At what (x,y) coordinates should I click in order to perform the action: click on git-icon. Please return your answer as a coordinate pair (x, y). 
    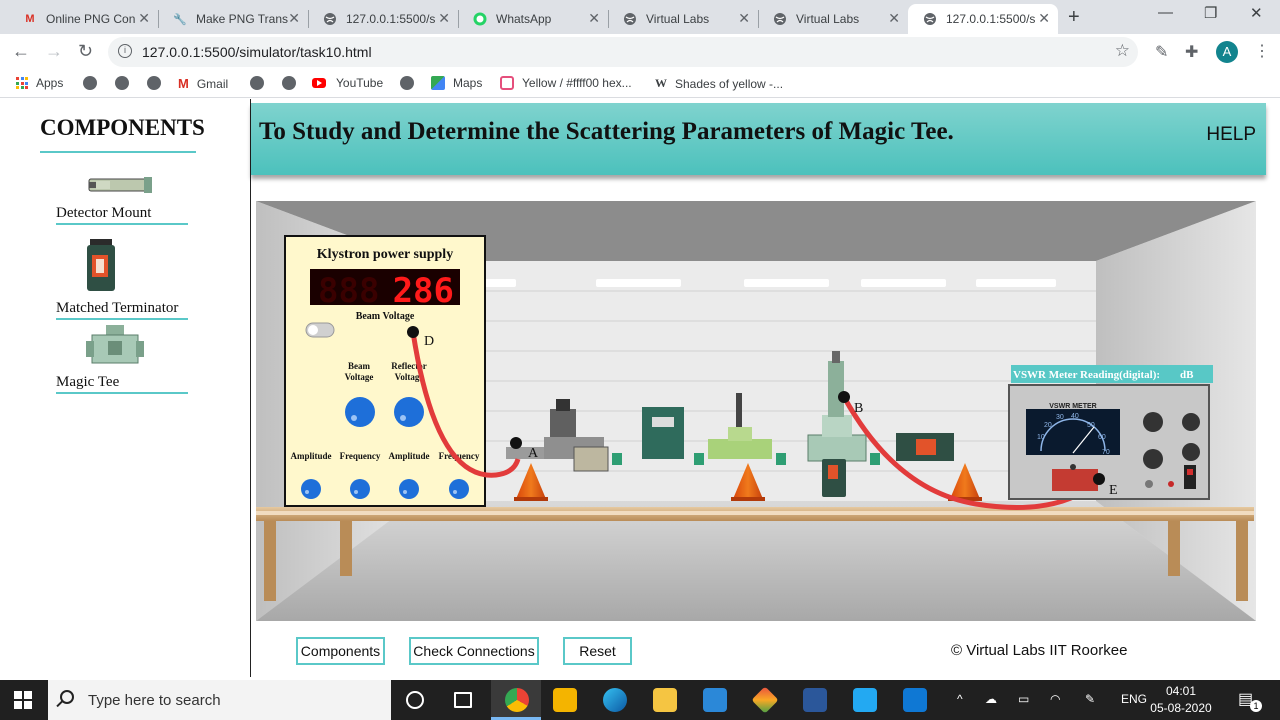
    Looking at the image, I should click on (765, 700).